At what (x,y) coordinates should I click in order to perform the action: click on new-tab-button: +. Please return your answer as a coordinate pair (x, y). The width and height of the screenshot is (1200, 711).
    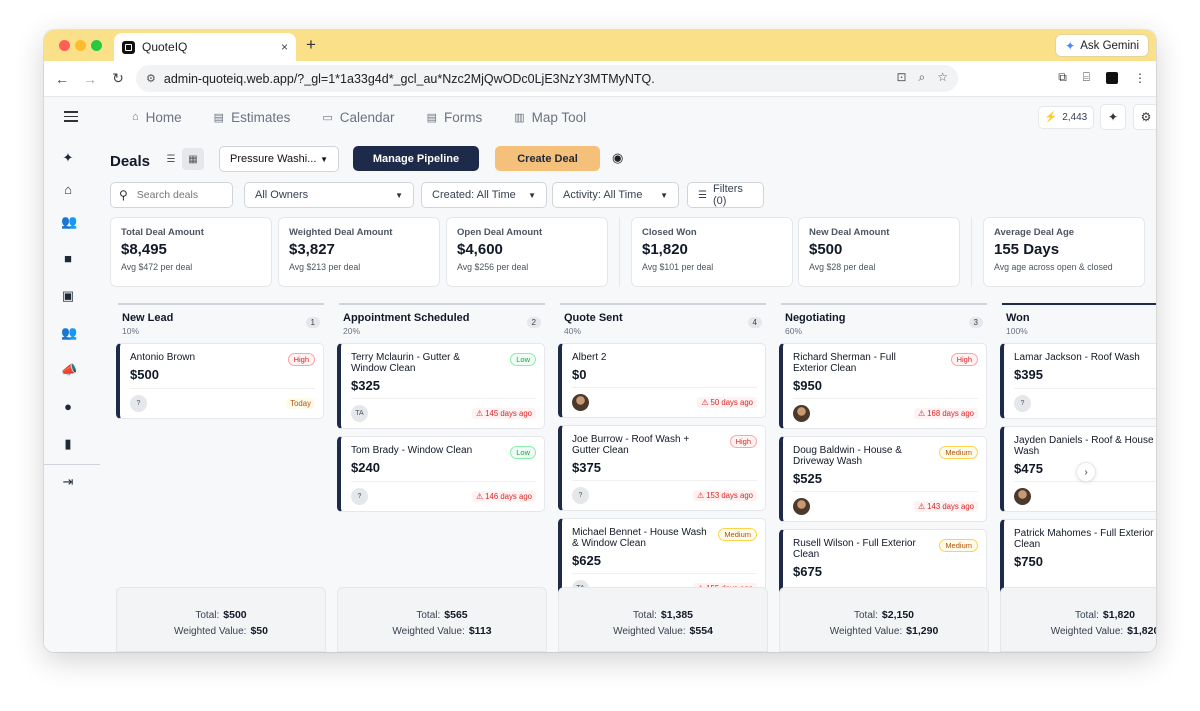
    Looking at the image, I should click on (311, 45).